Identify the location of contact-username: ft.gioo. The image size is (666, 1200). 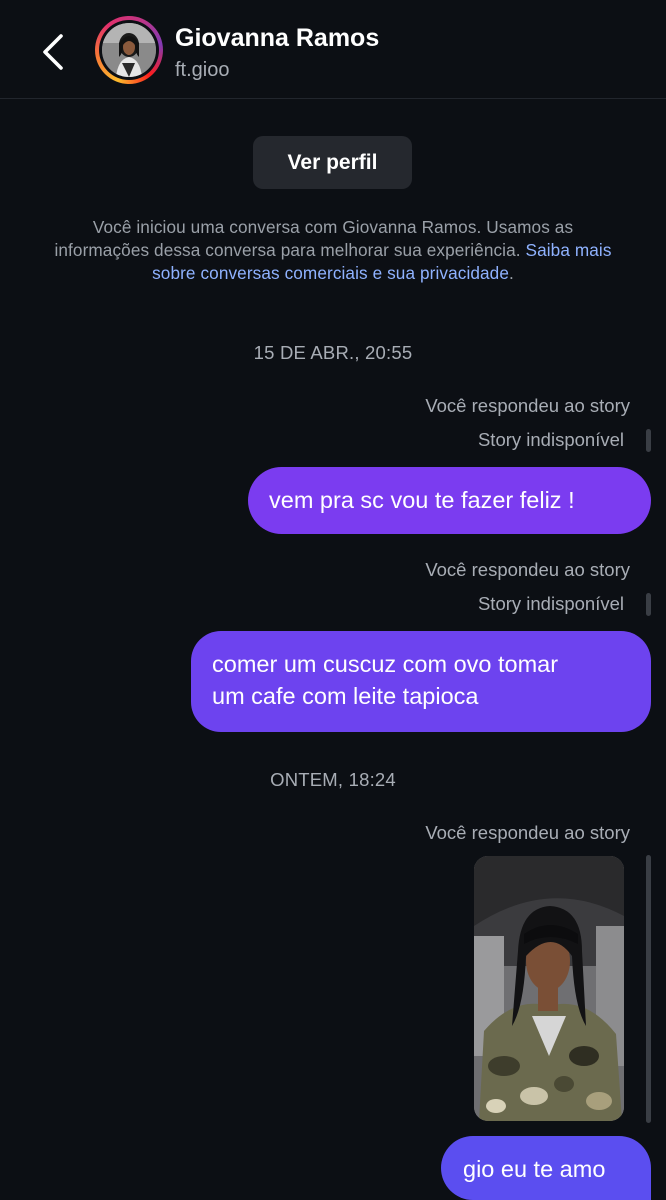
(202, 70).